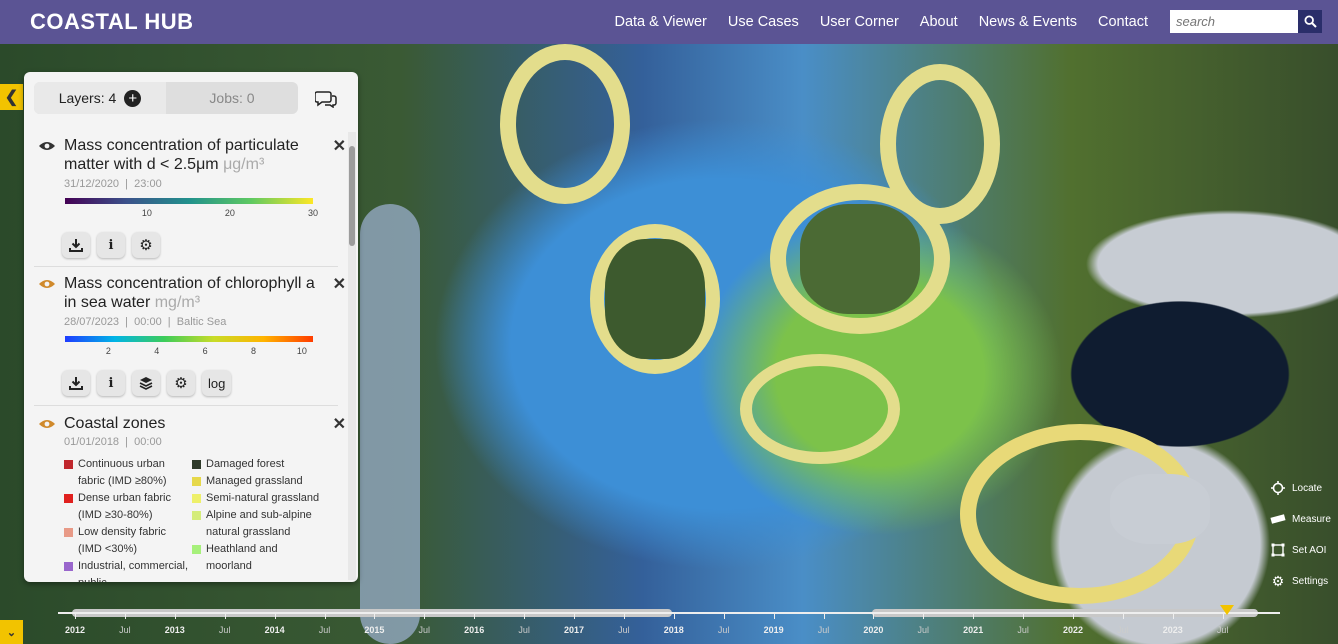  Describe the element at coordinates (146, 213) in the screenshot. I see `tick-label: 10` at that location.